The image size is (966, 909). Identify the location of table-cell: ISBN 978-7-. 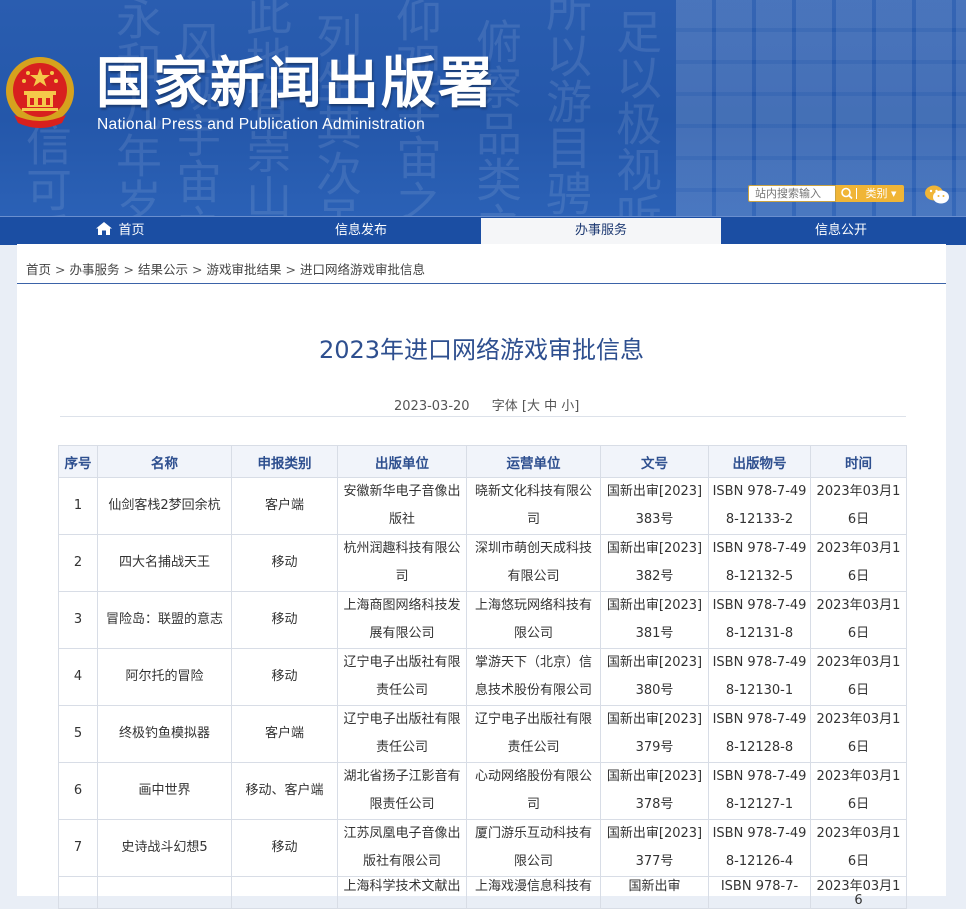
(759, 892).